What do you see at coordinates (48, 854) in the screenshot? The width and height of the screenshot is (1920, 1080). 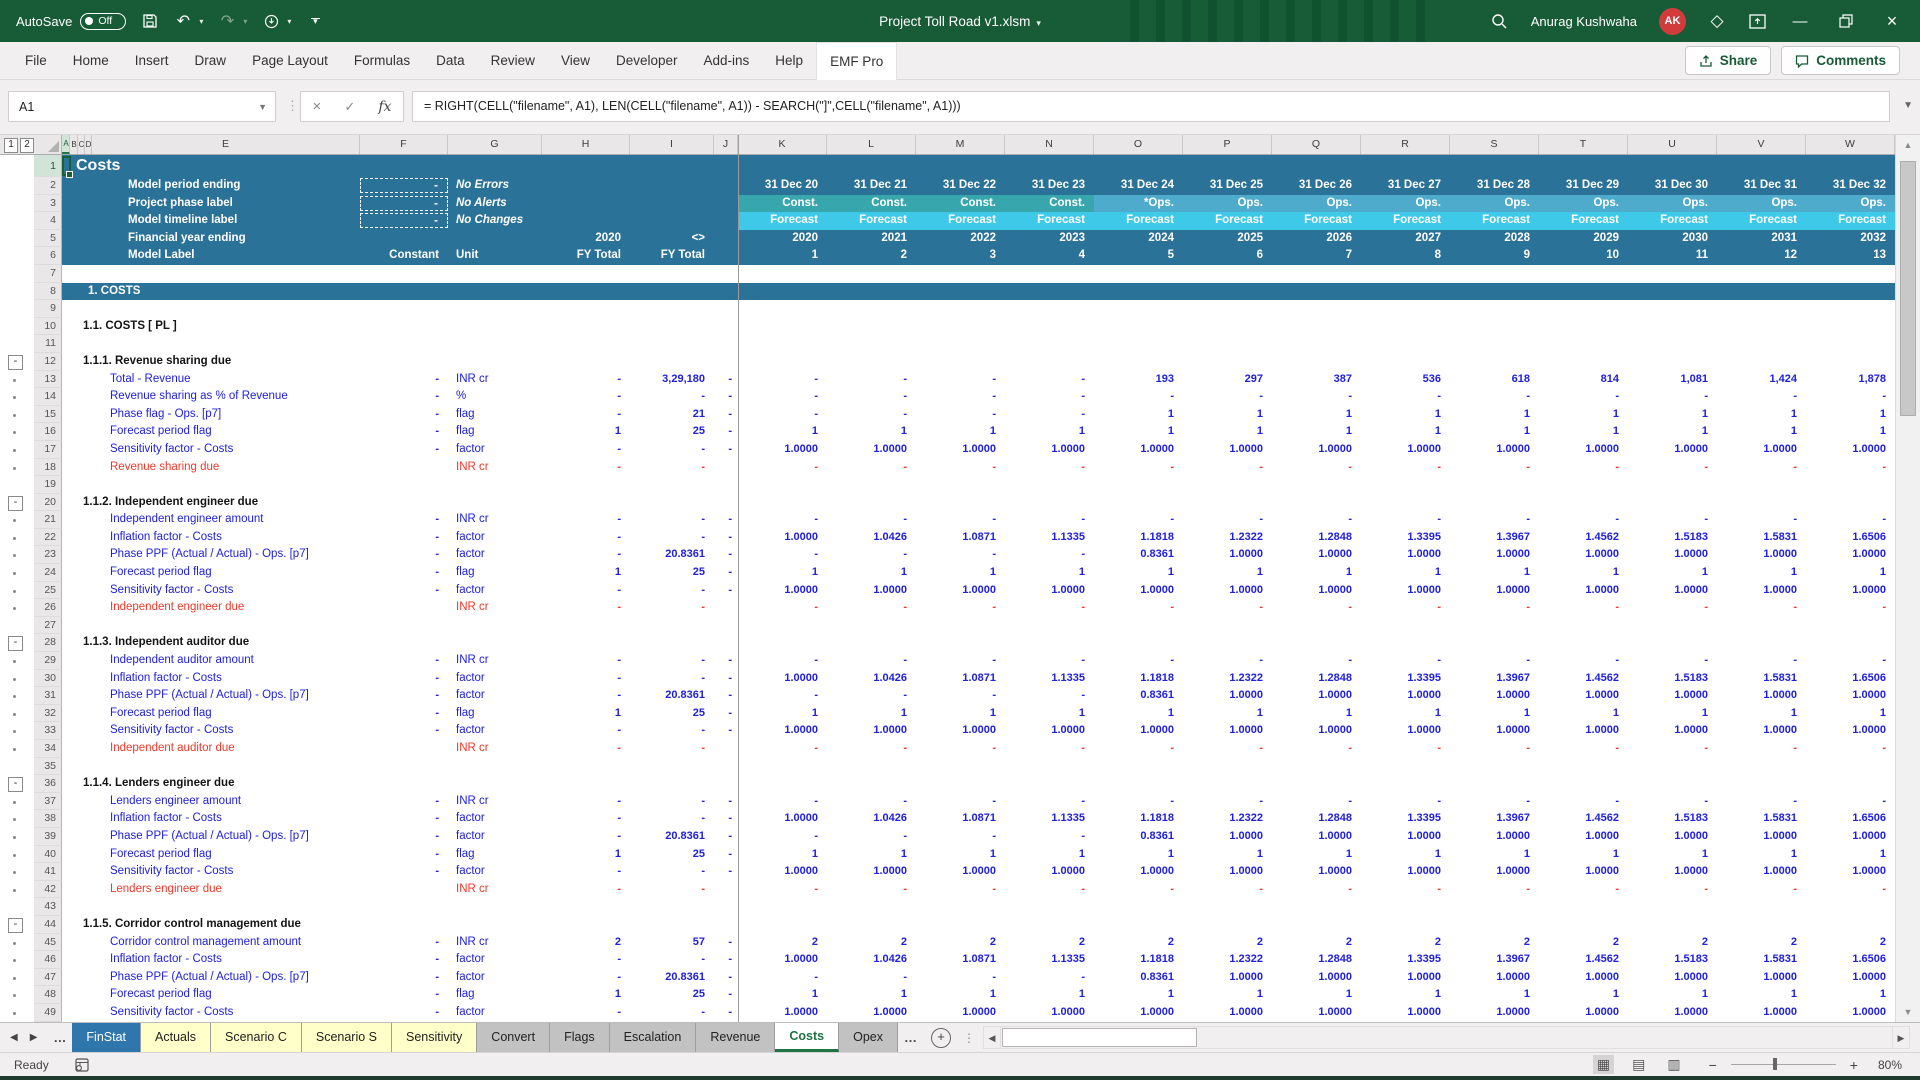 I see `row-header-40: 40` at bounding box center [48, 854].